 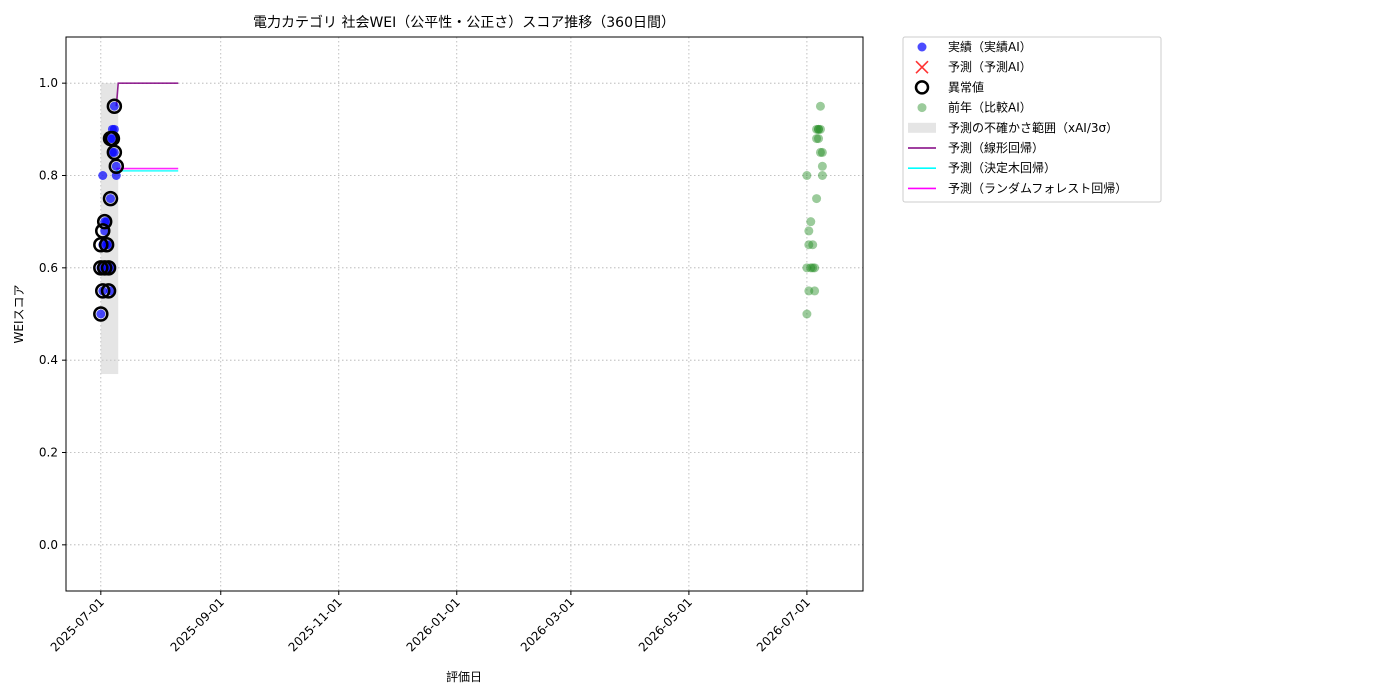 I want to click on legend-label: 異常値, so click(x=966, y=86).